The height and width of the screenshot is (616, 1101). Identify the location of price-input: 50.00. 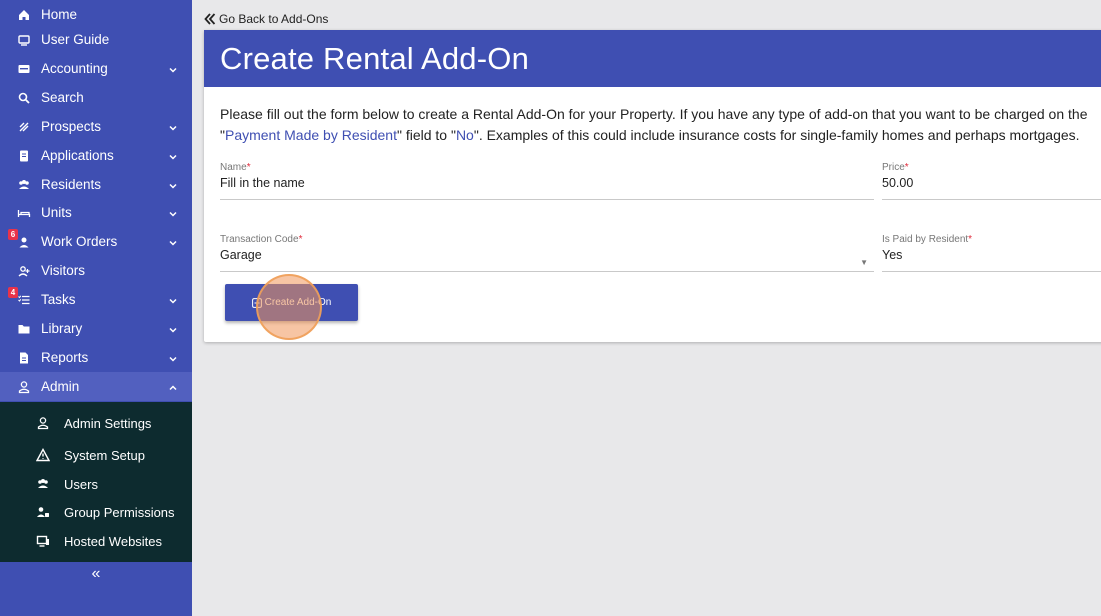
(991, 183).